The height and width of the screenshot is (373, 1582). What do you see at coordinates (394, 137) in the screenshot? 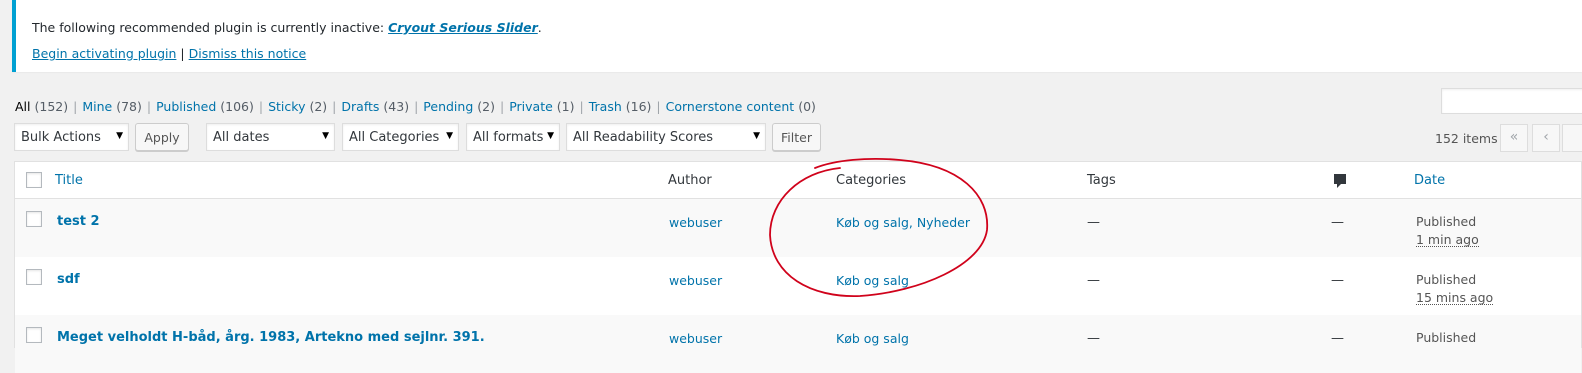
I see `category-filter-value: All Categories` at bounding box center [394, 137].